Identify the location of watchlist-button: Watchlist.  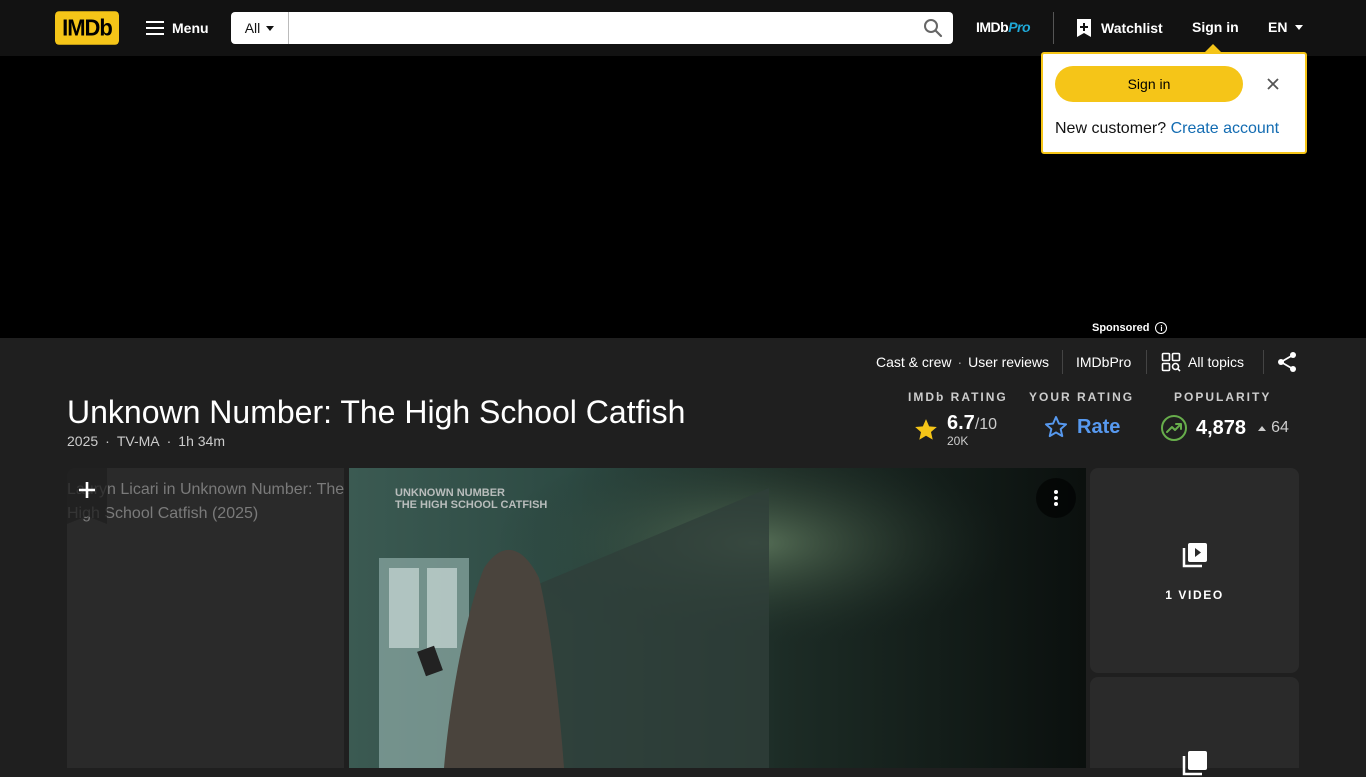
(1119, 28).